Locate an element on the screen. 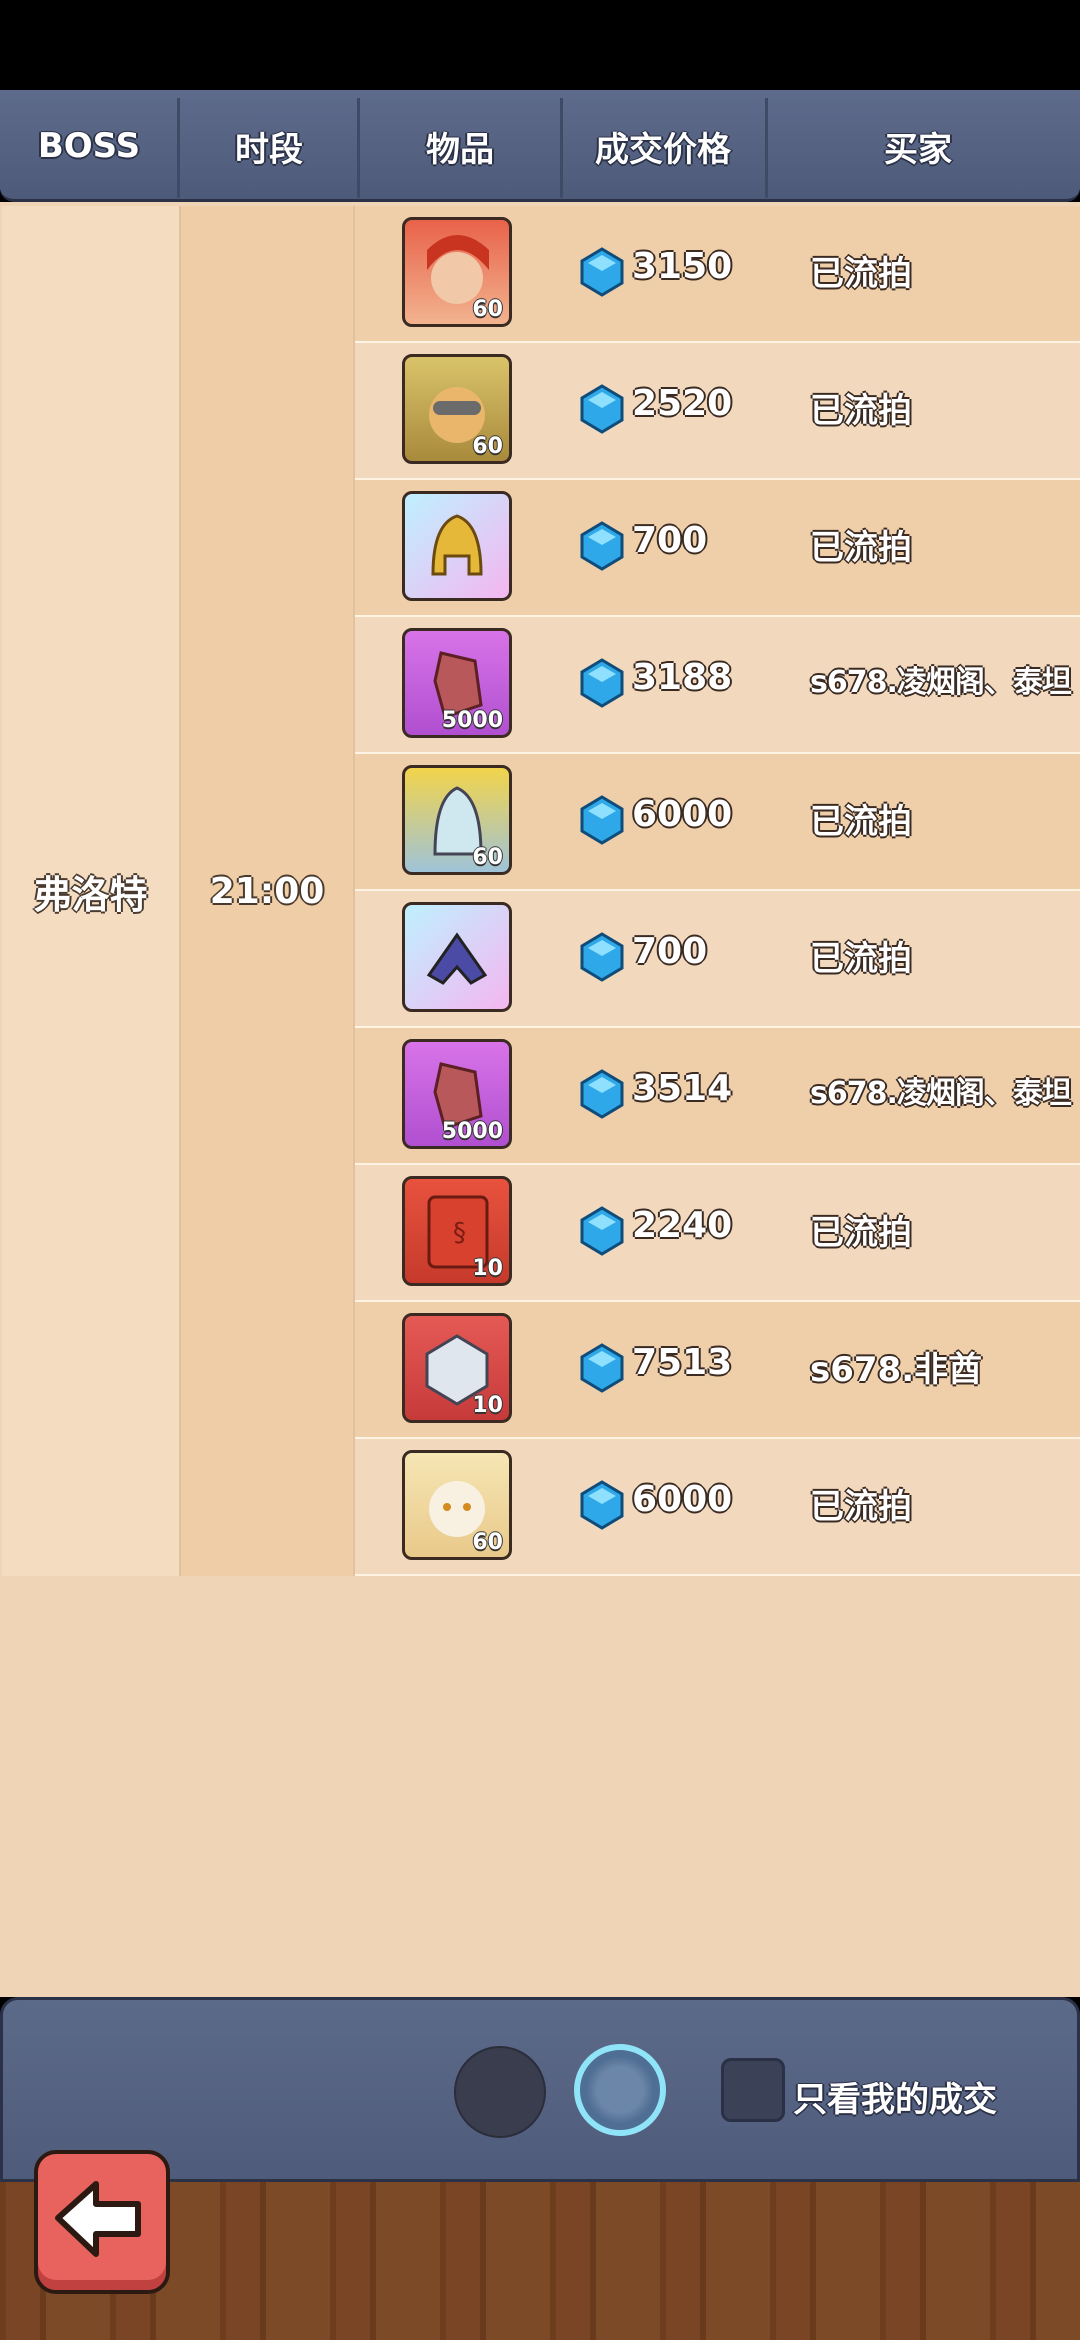 The width and height of the screenshot is (1080, 2340). back-arrow-icon is located at coordinates (98, 2219).